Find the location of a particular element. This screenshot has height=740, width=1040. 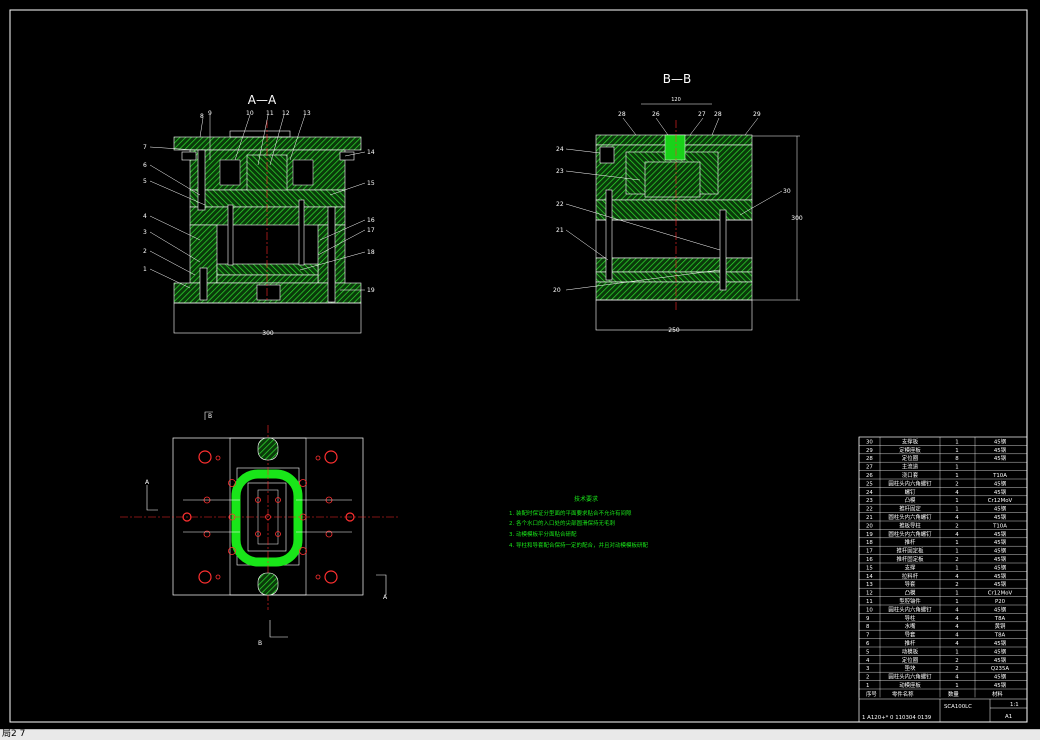

bom-cell-name: 推杆固定 is located at coordinates (910, 509).